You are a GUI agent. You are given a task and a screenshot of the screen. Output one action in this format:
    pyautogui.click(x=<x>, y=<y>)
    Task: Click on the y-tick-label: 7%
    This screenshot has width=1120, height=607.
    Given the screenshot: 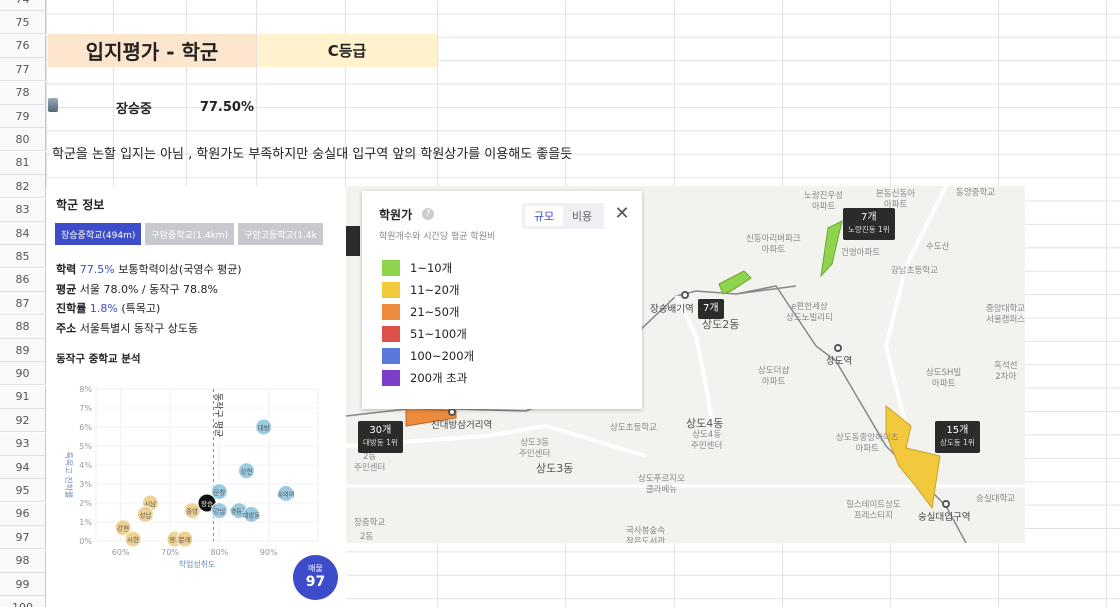 What is the action you would take?
    pyautogui.click(x=85, y=408)
    